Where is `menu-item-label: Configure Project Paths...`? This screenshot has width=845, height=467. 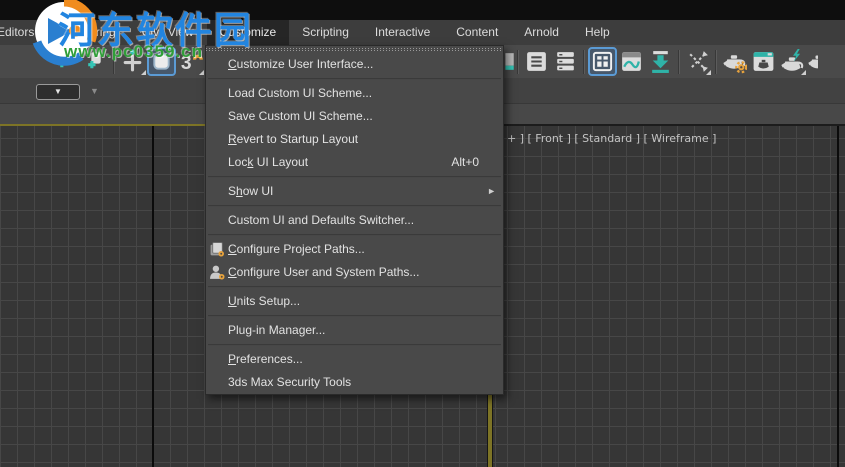 menu-item-label: Configure Project Paths... is located at coordinates (296, 249).